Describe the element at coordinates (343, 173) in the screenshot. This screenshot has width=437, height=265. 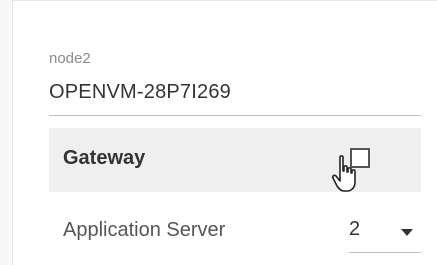
I see `hand-pointer-icon` at that location.